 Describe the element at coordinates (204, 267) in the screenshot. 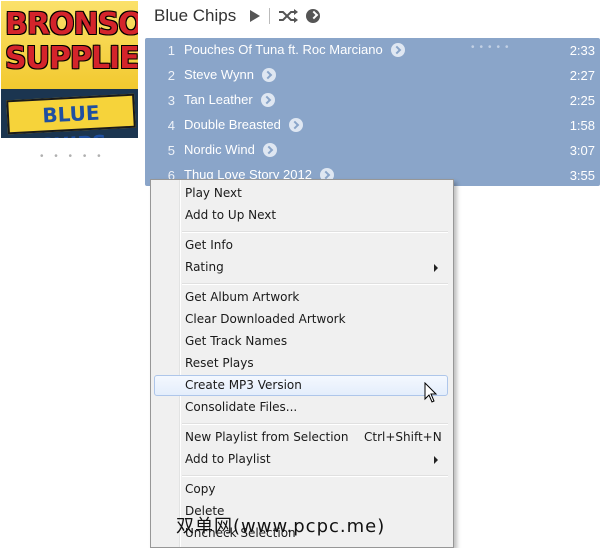

I see `menu-item-label: Rating` at that location.